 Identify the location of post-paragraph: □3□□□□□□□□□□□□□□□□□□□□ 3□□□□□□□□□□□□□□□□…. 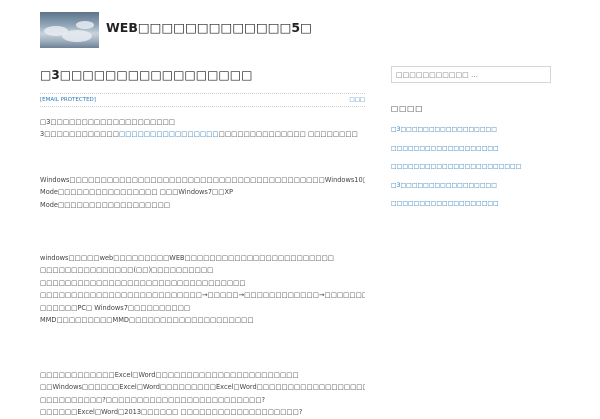
(202, 128).